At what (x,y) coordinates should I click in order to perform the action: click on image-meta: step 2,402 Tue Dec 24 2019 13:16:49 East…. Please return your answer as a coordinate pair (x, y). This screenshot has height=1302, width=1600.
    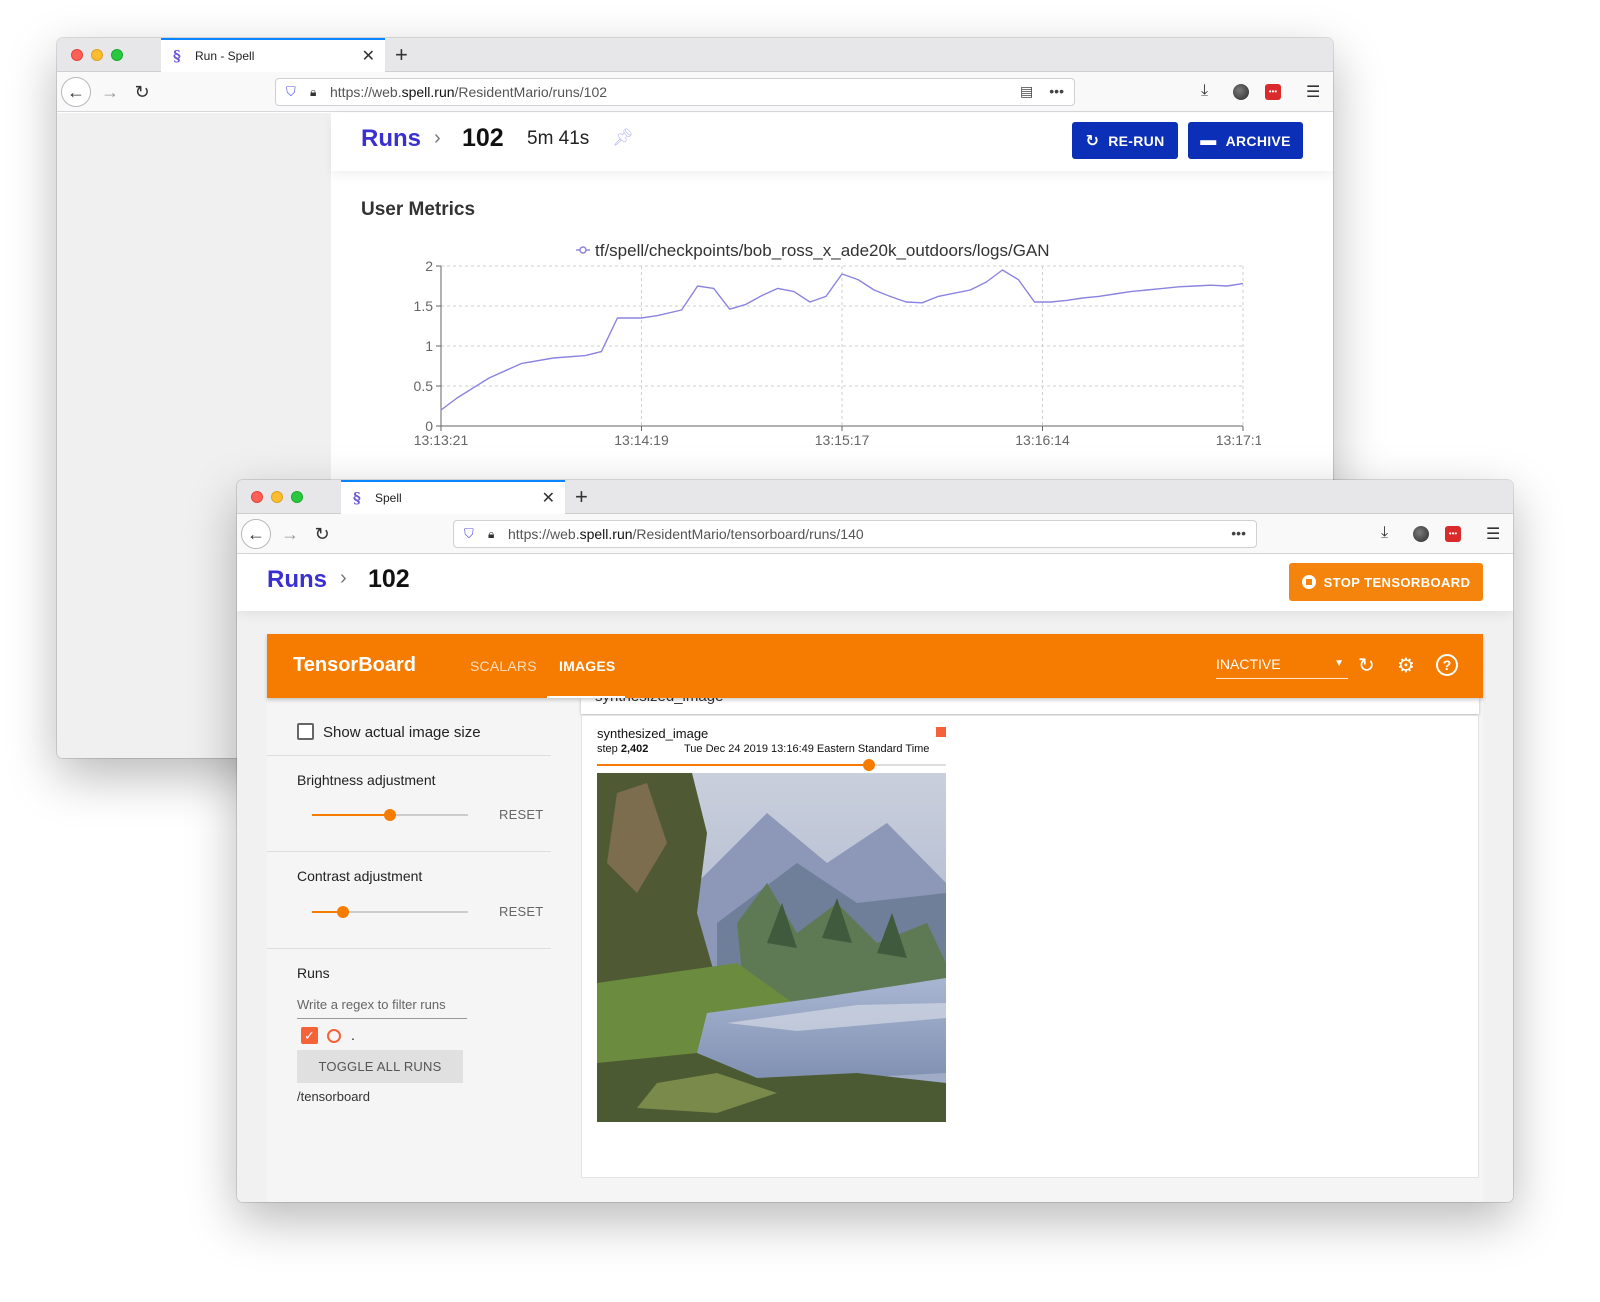
    Looking at the image, I should click on (763, 749).